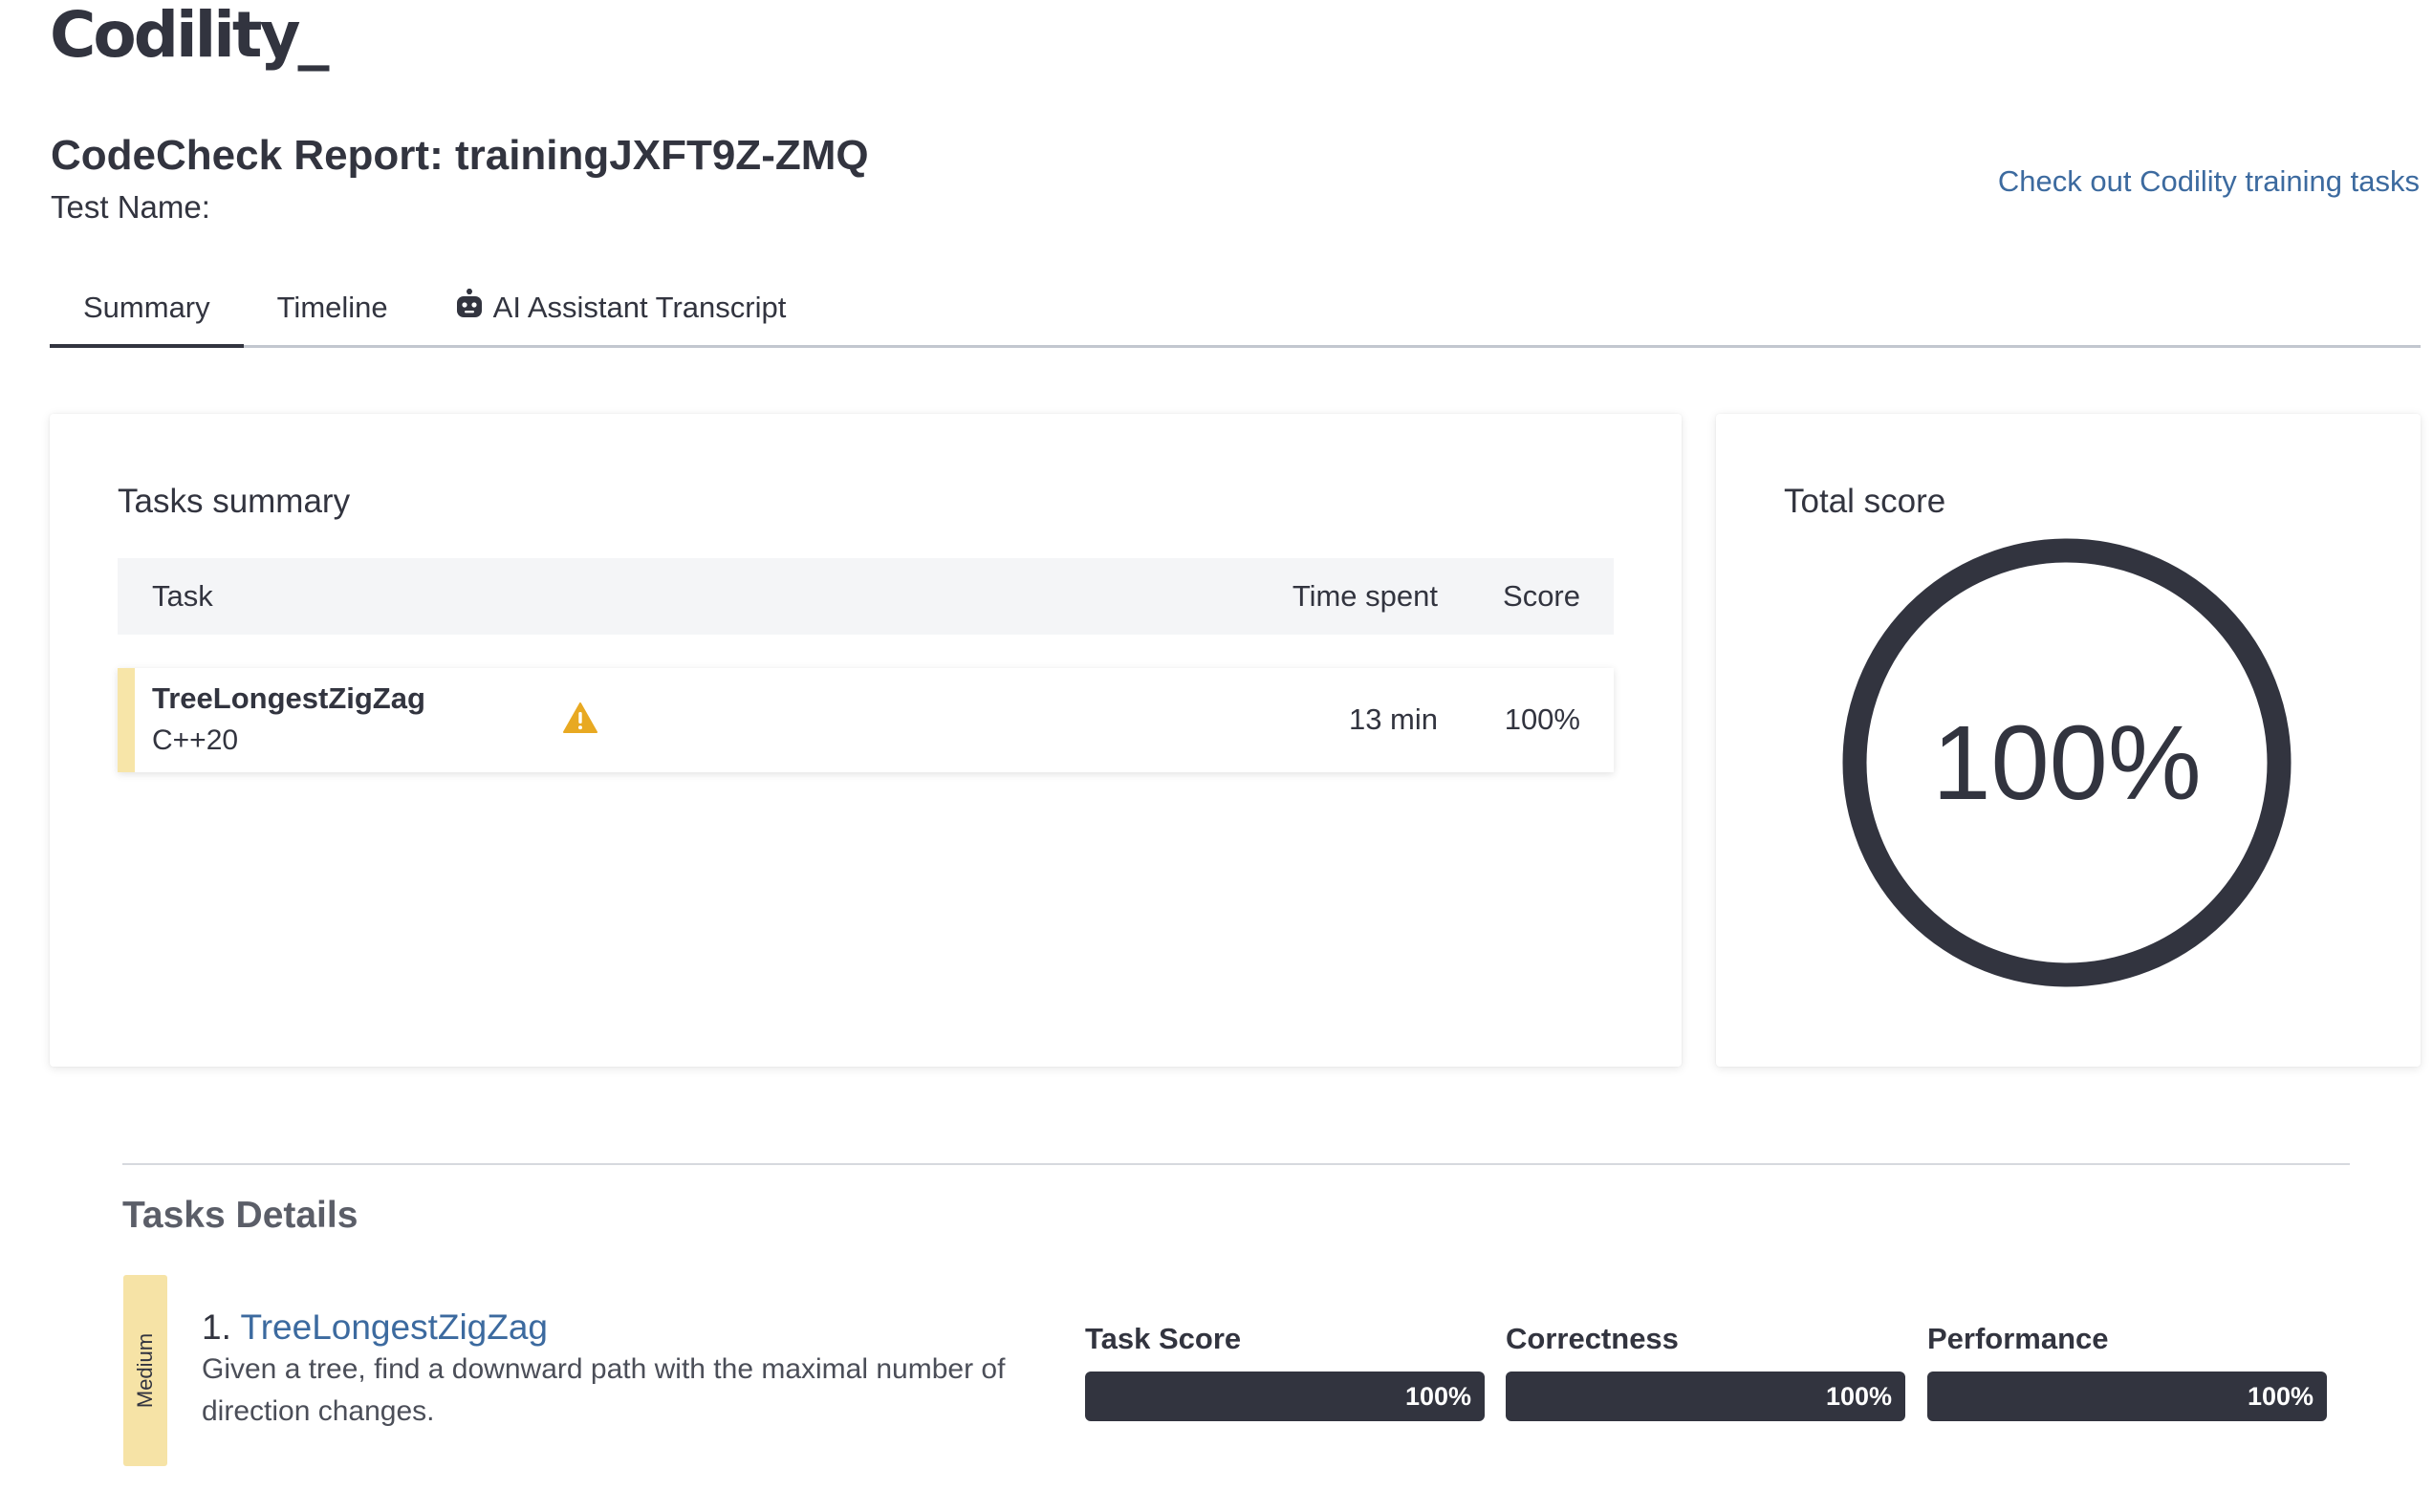  Describe the element at coordinates (394, 1327) in the screenshot. I see `task-detail-link: TreeLongestZigZag` at that location.